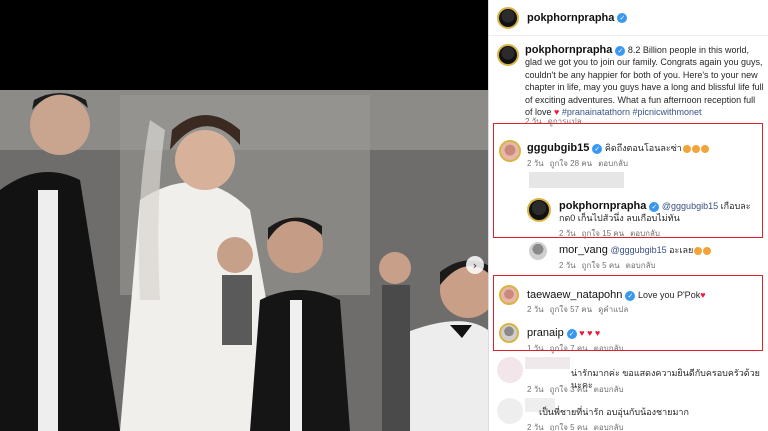 The width and height of the screenshot is (768, 431). What do you see at coordinates (666, 112) in the screenshot?
I see `hashtag-link: #picnicwithmonet` at bounding box center [666, 112].